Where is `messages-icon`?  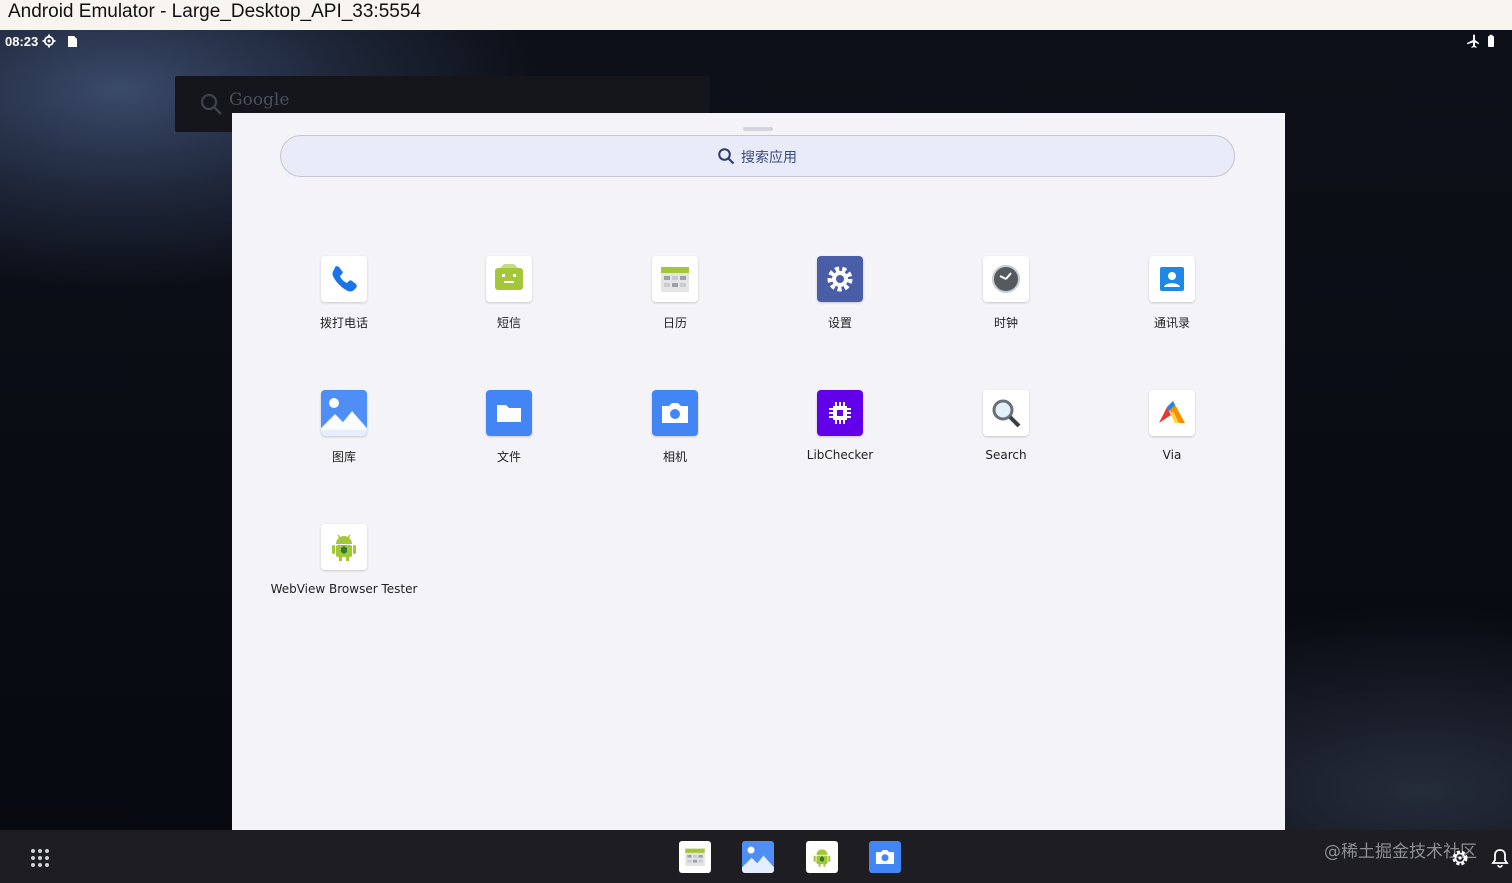
messages-icon is located at coordinates (509, 279).